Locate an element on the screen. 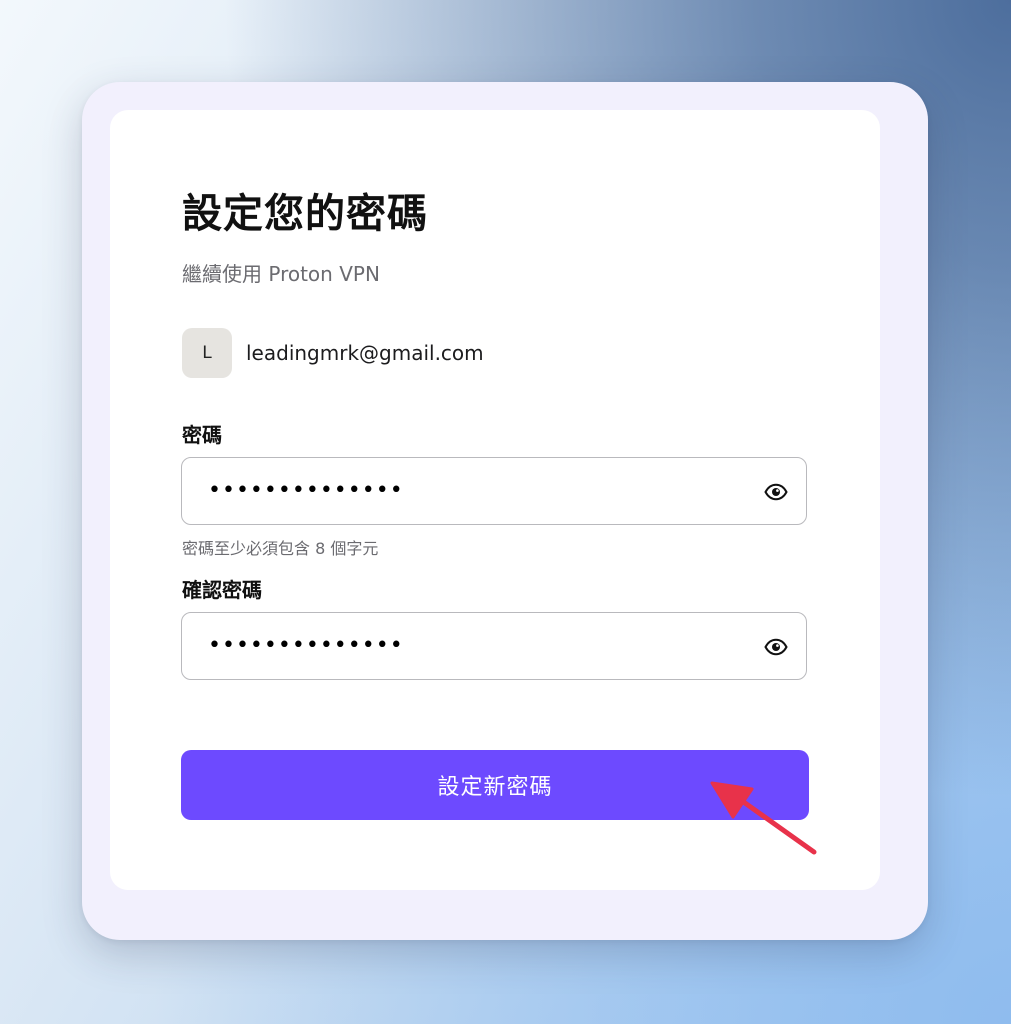  page-subtitle: 繼續使用 Proton VPN is located at coordinates (281, 274).